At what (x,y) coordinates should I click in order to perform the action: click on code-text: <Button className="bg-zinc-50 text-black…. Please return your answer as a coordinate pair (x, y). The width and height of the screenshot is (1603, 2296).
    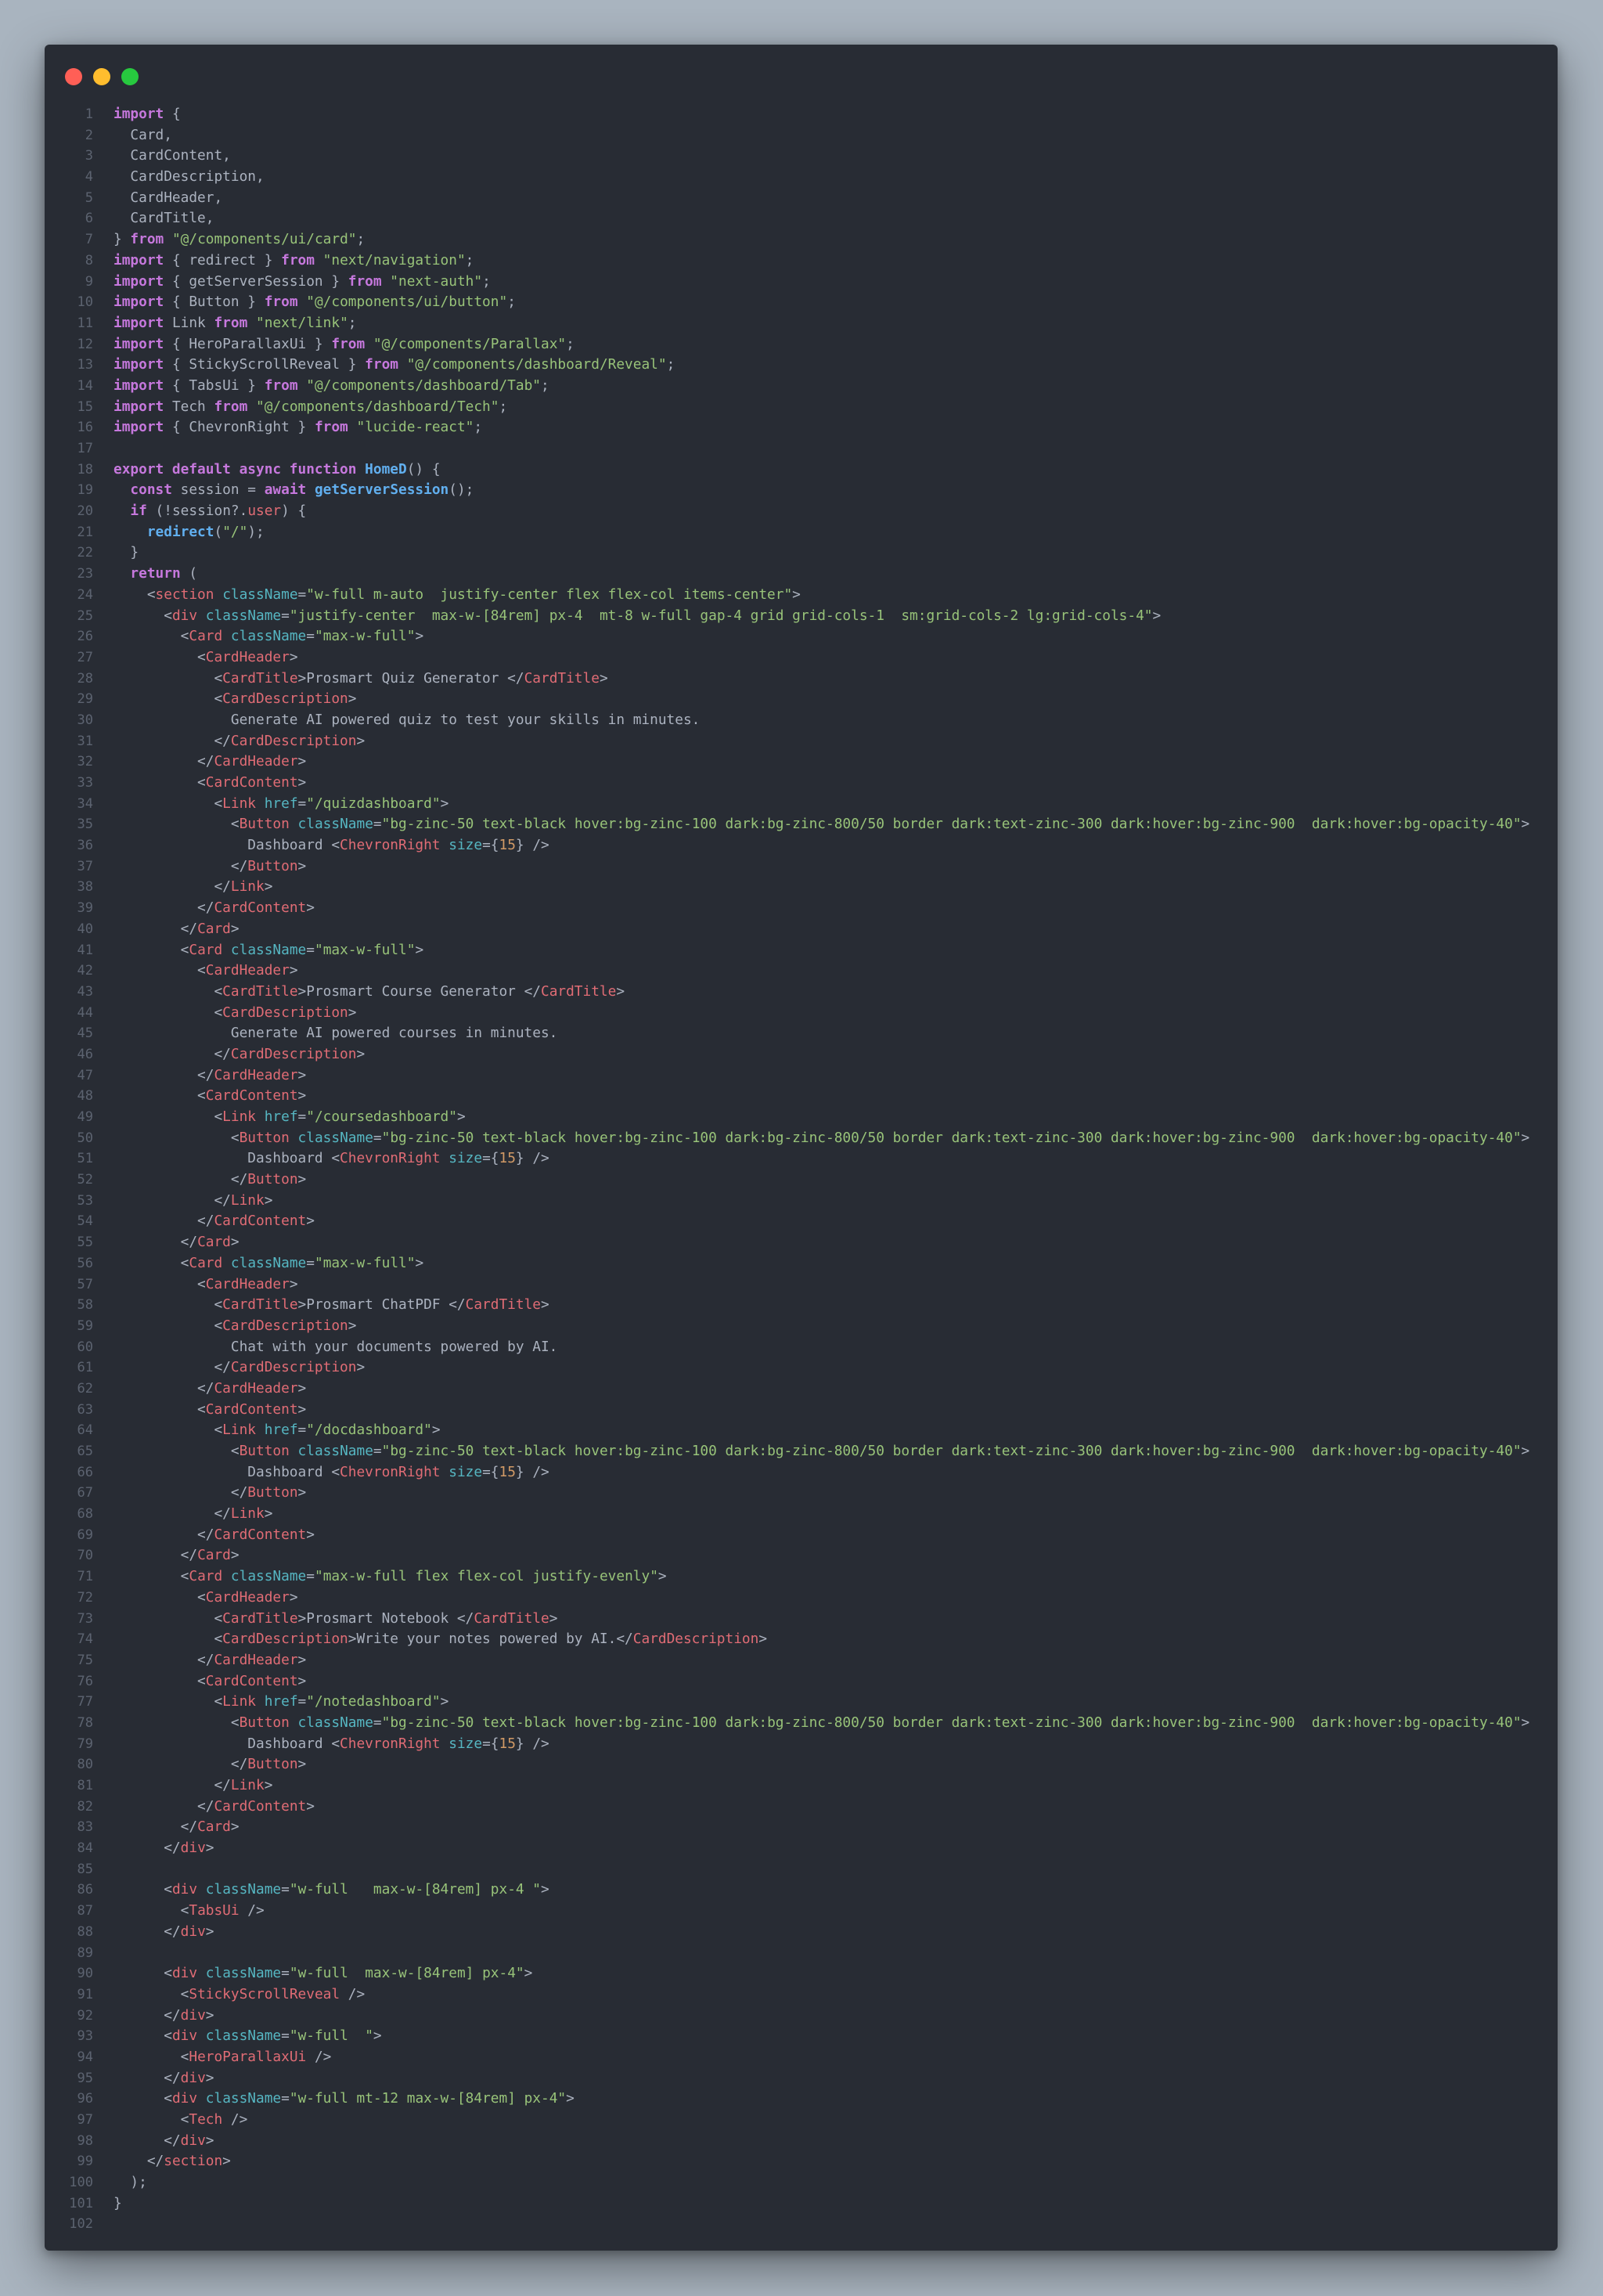
    Looking at the image, I should click on (811, 1723).